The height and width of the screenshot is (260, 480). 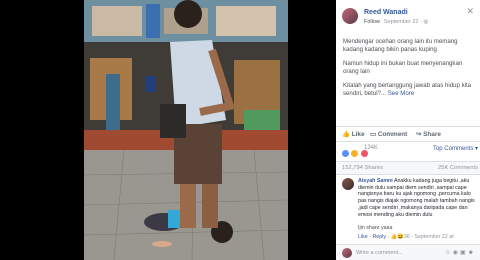 I want to click on comment-time: September 22 at, so click(x=434, y=237).